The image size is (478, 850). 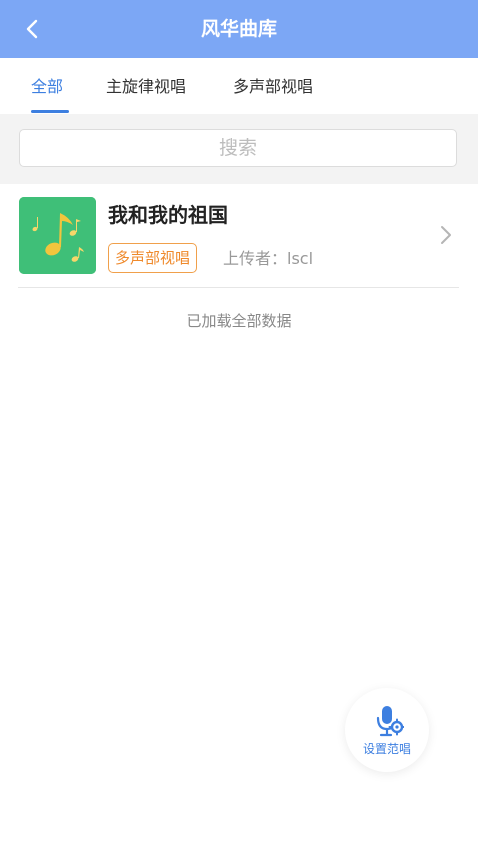 I want to click on tab-bar: 全部 主旋律视唱 多声部视唱, so click(x=239, y=86).